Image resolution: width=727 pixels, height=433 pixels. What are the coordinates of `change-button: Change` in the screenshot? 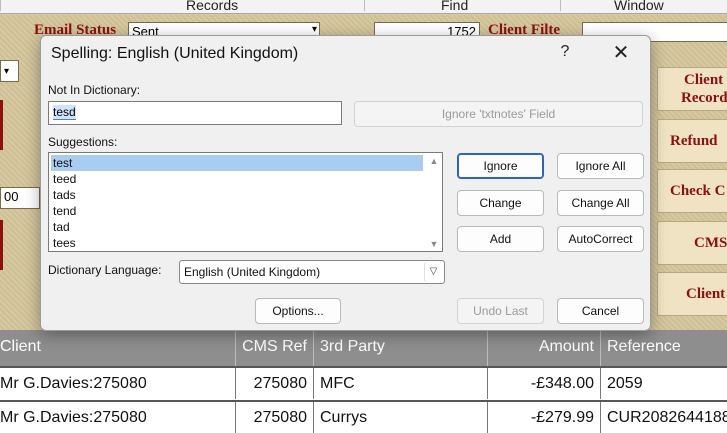 It's located at (500, 203).